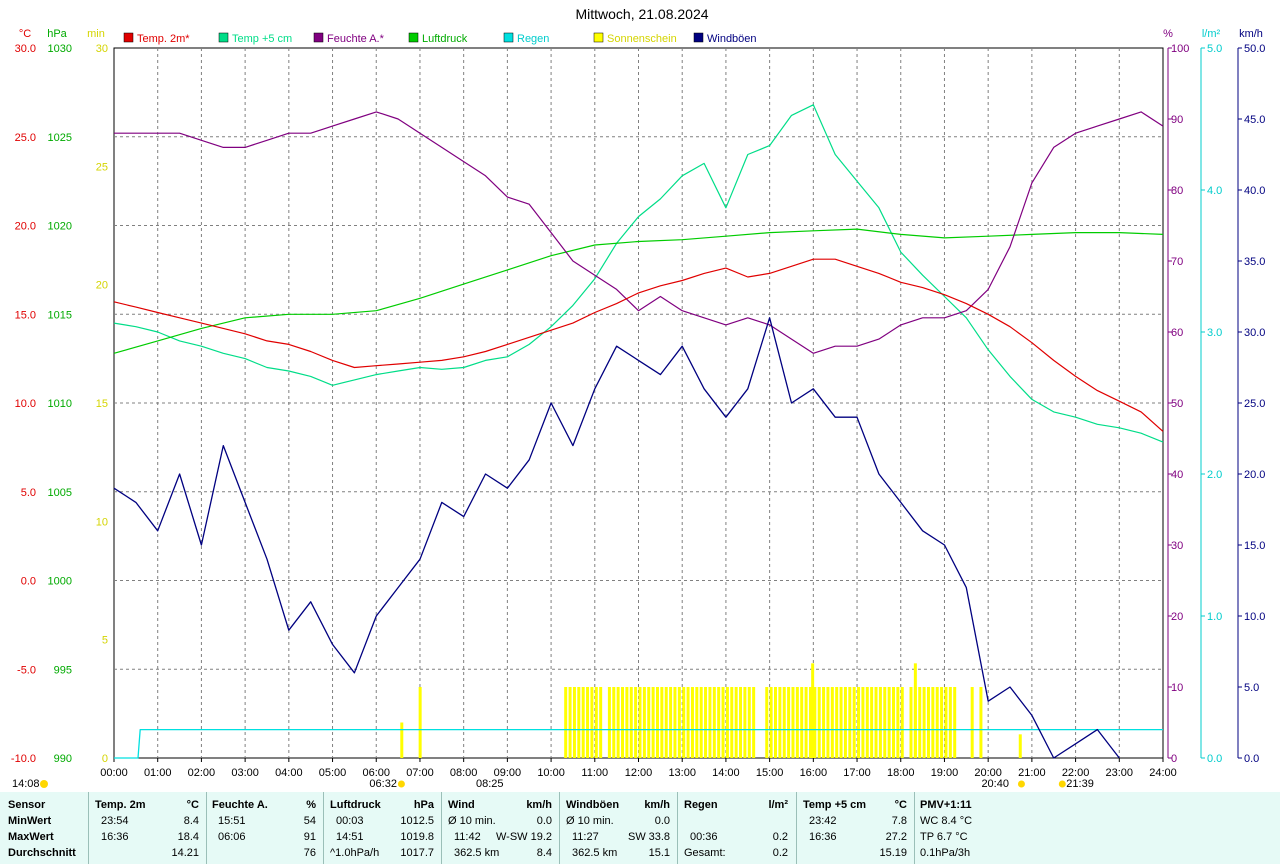  Describe the element at coordinates (25, 227) in the screenshot. I see `temp-tick-label: 20.0` at that location.